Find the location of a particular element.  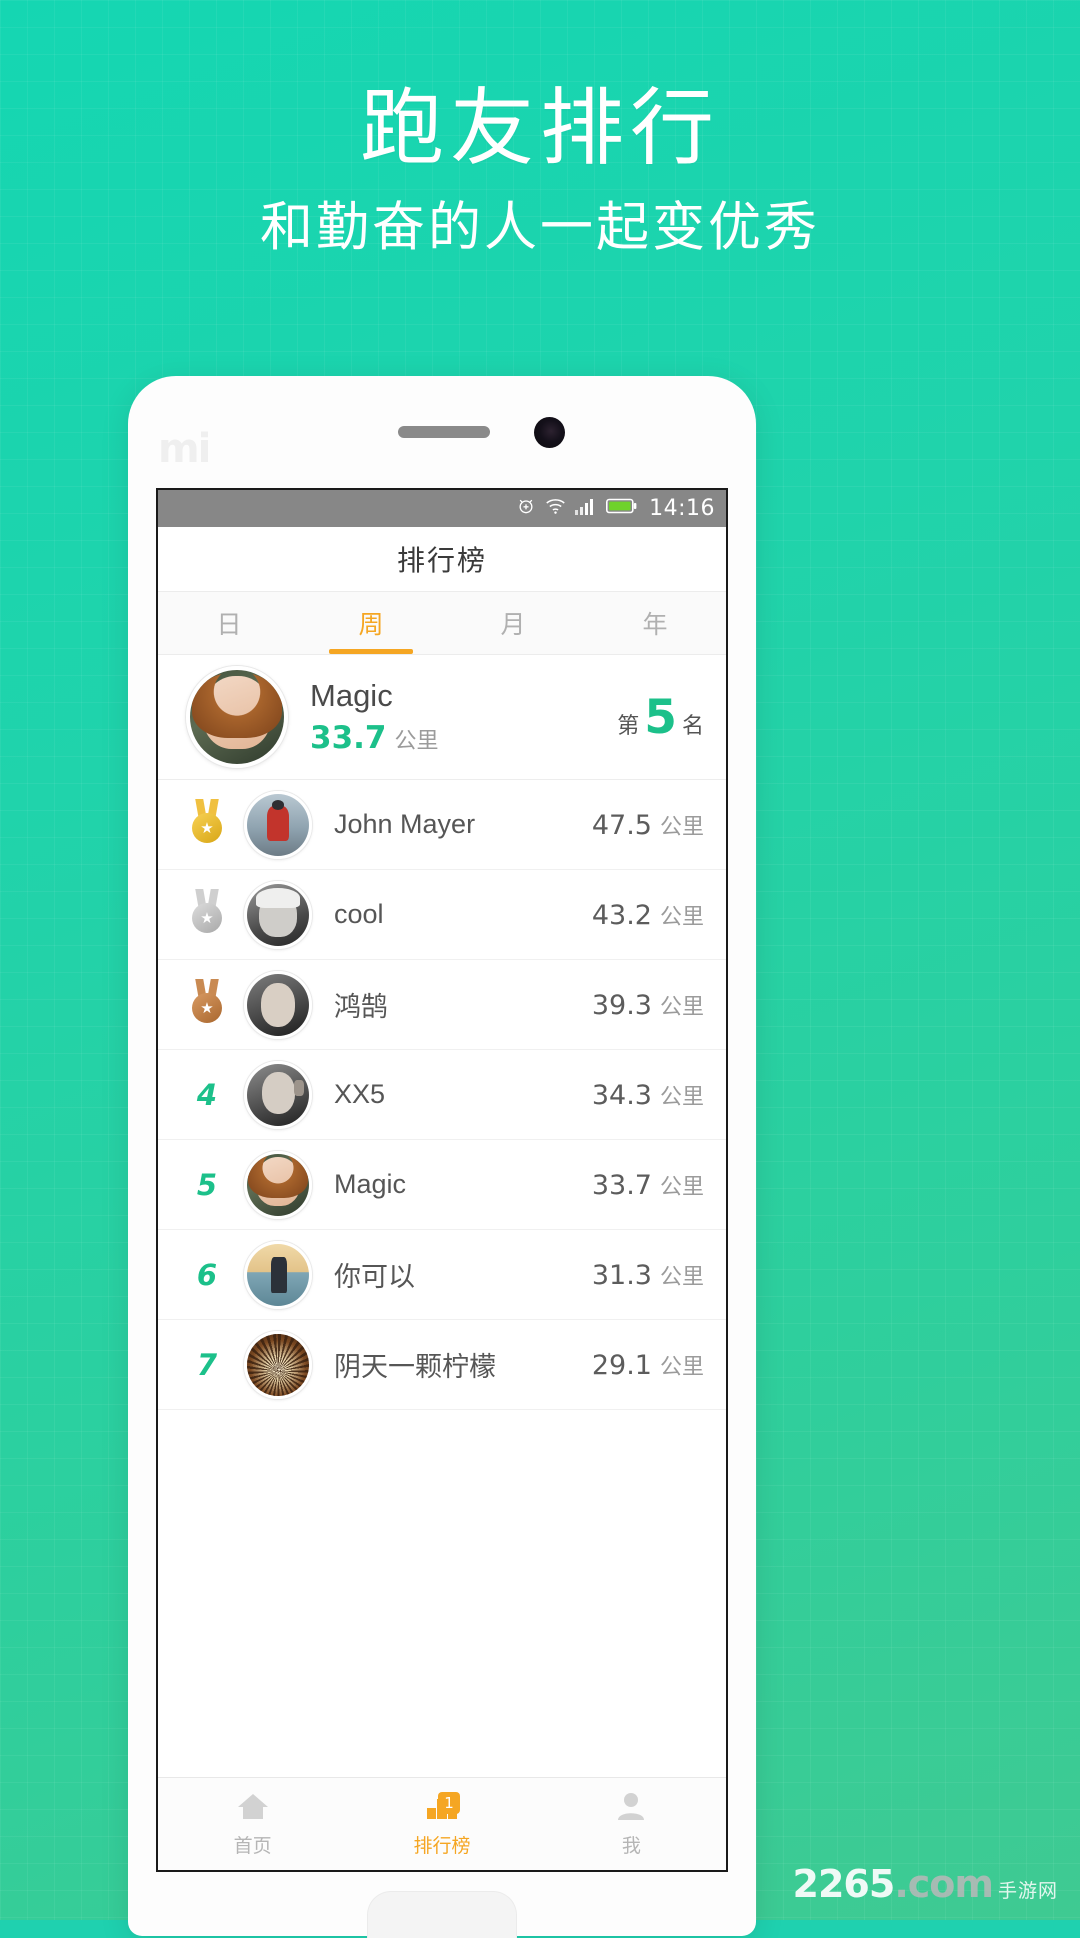

signal-icon is located at coordinates (586, 509).